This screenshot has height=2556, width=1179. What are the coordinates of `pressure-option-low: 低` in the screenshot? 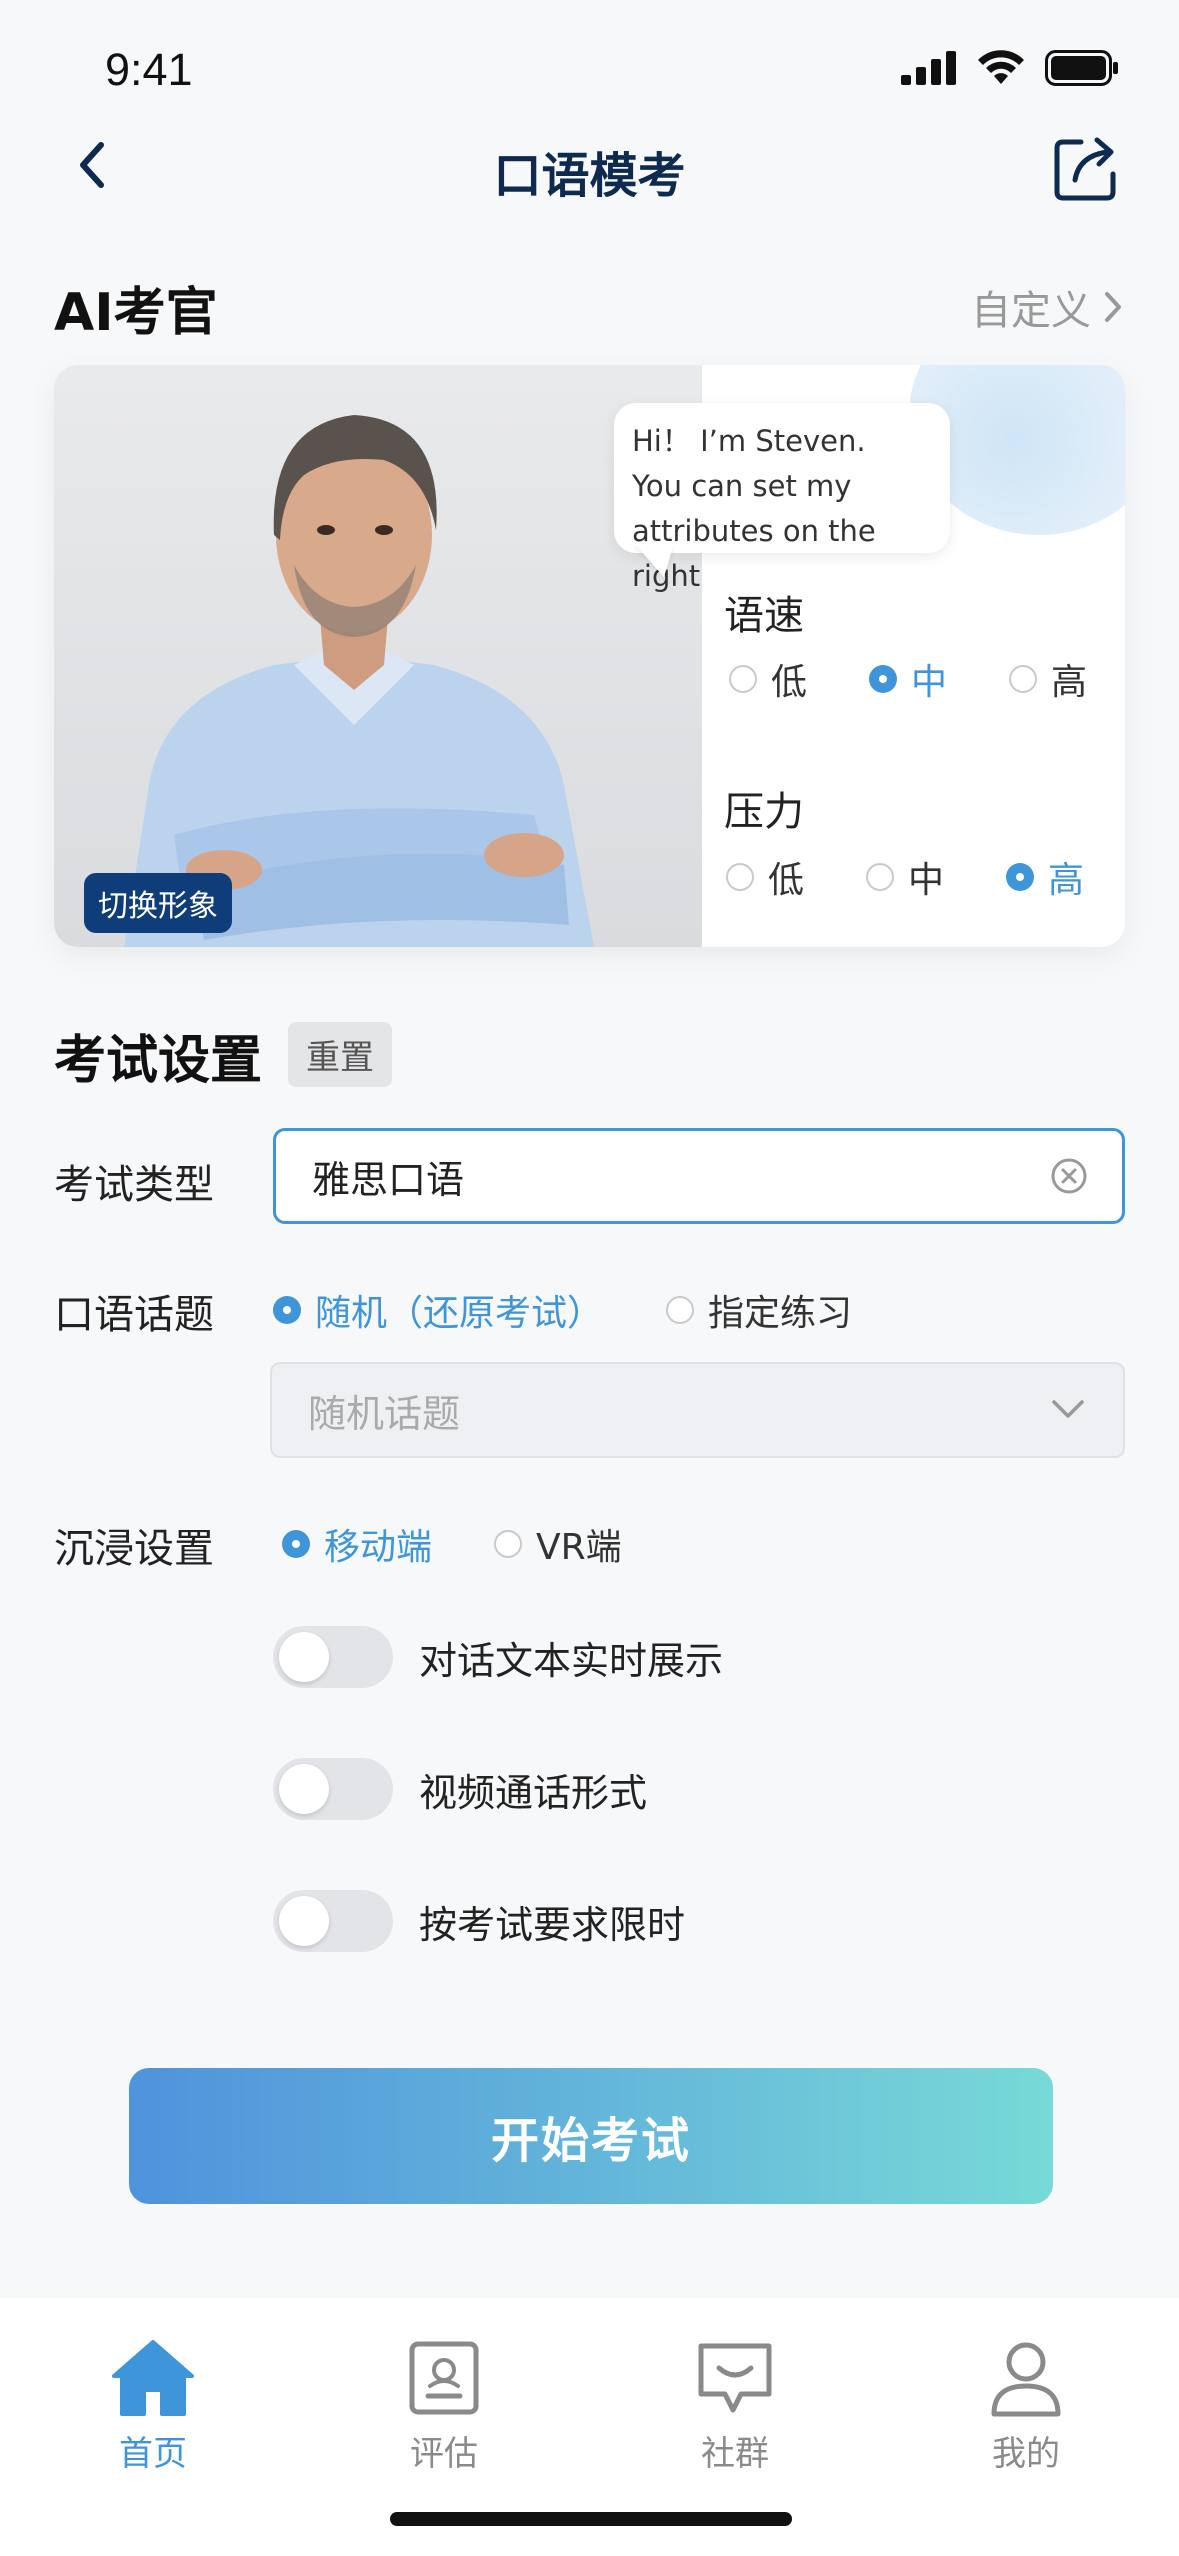 It's located at (765, 877).